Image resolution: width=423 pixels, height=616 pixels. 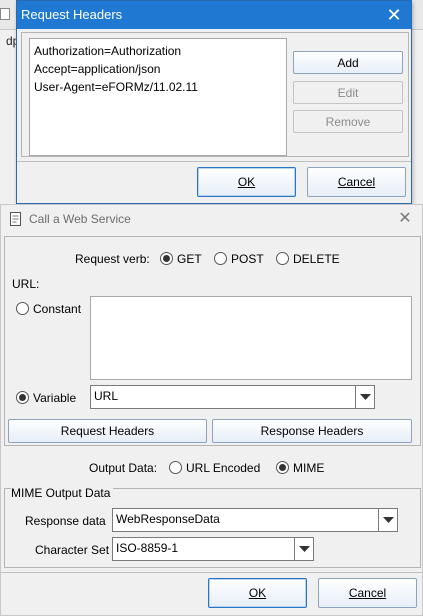 I want to click on get-radio, so click(x=166, y=258).